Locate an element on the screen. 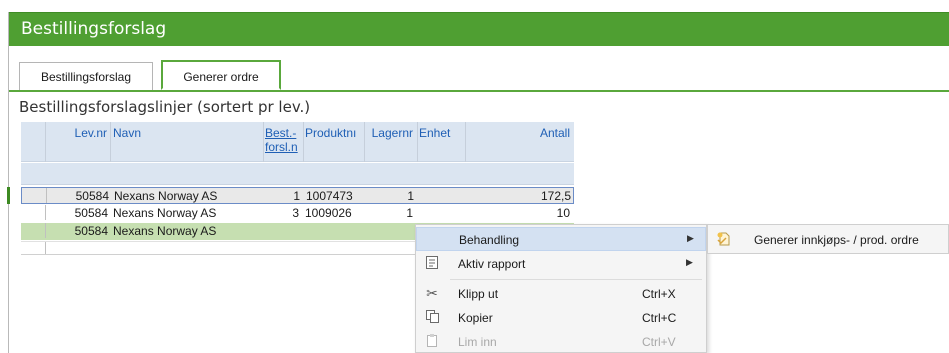  report-icon is located at coordinates (432, 263).